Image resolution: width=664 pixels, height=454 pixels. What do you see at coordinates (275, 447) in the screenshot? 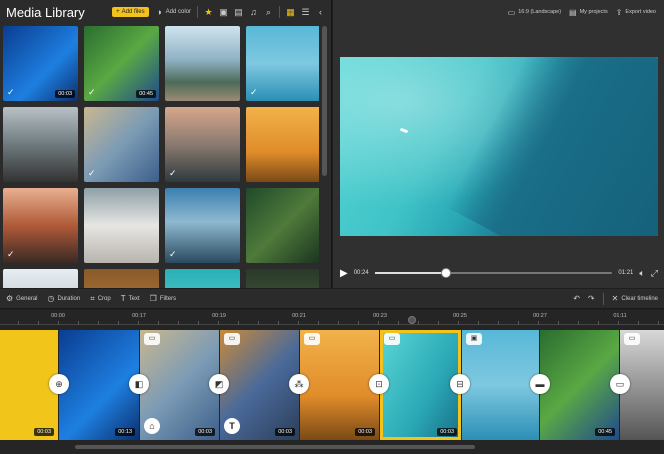
I see `timeline-scrollbar` at bounding box center [275, 447].